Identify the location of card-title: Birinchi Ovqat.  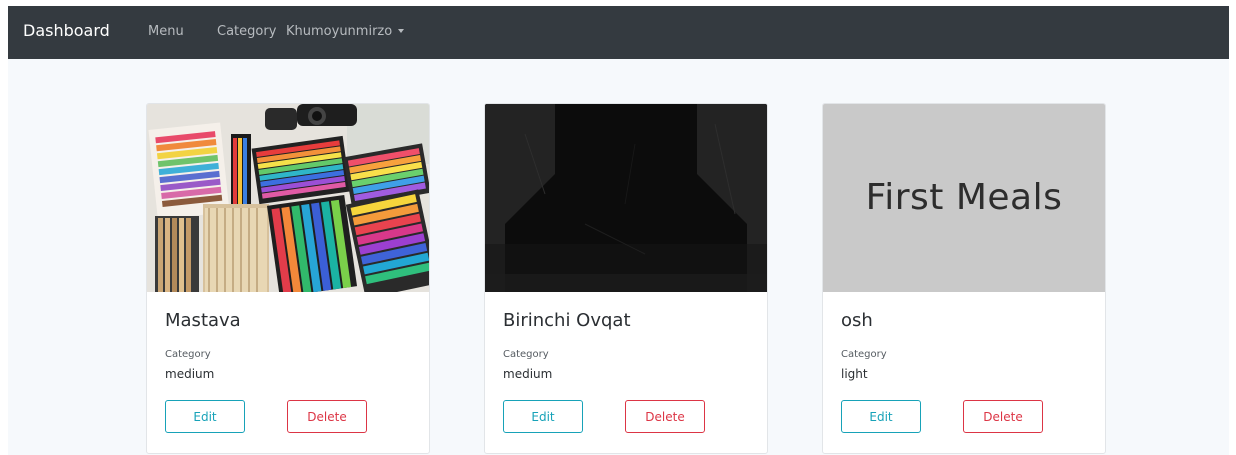
(567, 320).